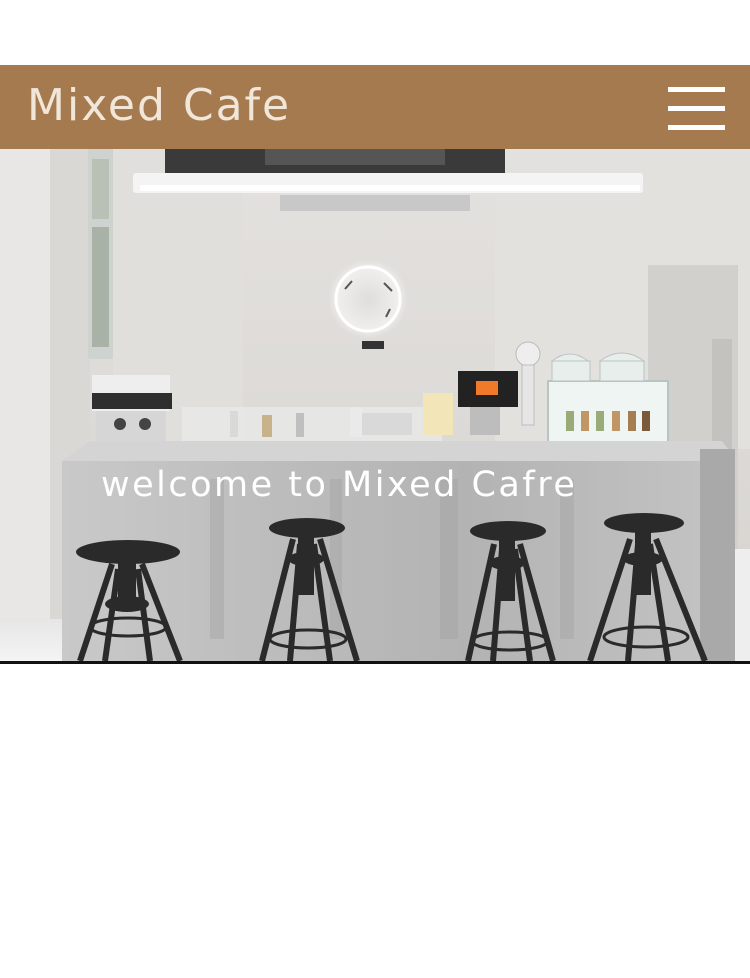 The height and width of the screenshot is (978, 750). What do you see at coordinates (696, 109) in the screenshot?
I see `menu-button` at bounding box center [696, 109].